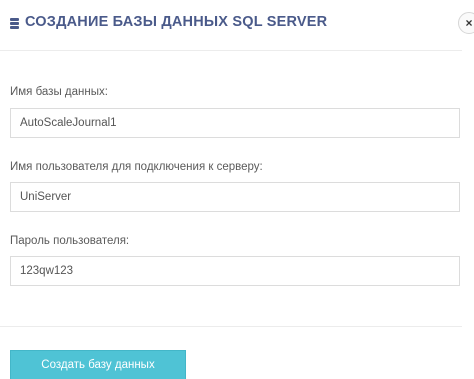  What do you see at coordinates (235, 197) in the screenshot?
I see `user-input` at bounding box center [235, 197].